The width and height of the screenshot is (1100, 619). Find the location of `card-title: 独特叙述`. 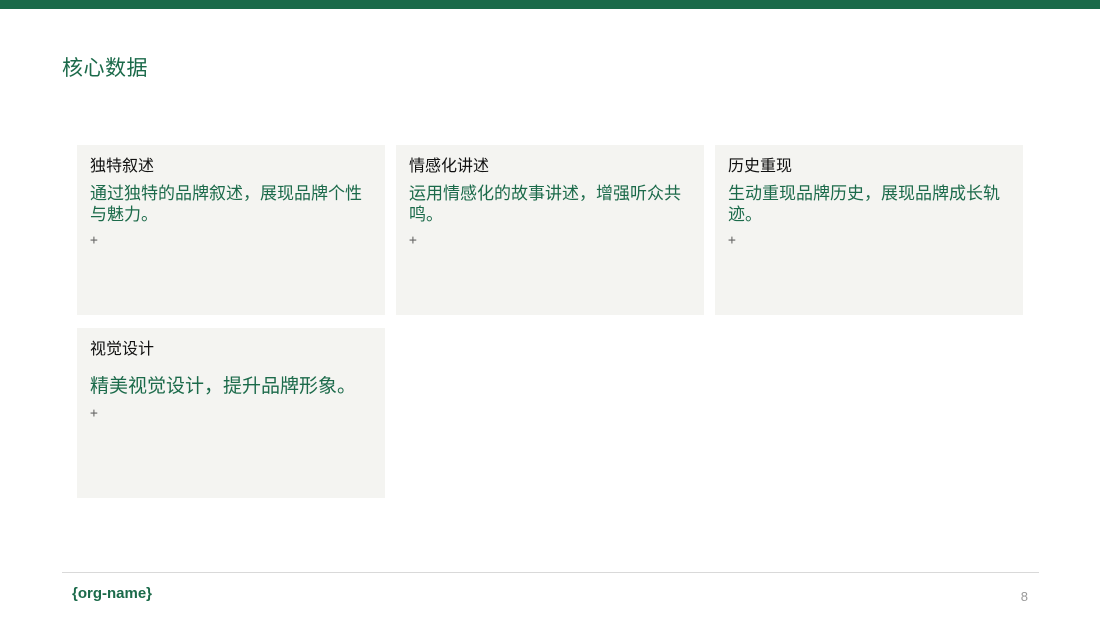

card-title: 独特叙述 is located at coordinates (122, 165).